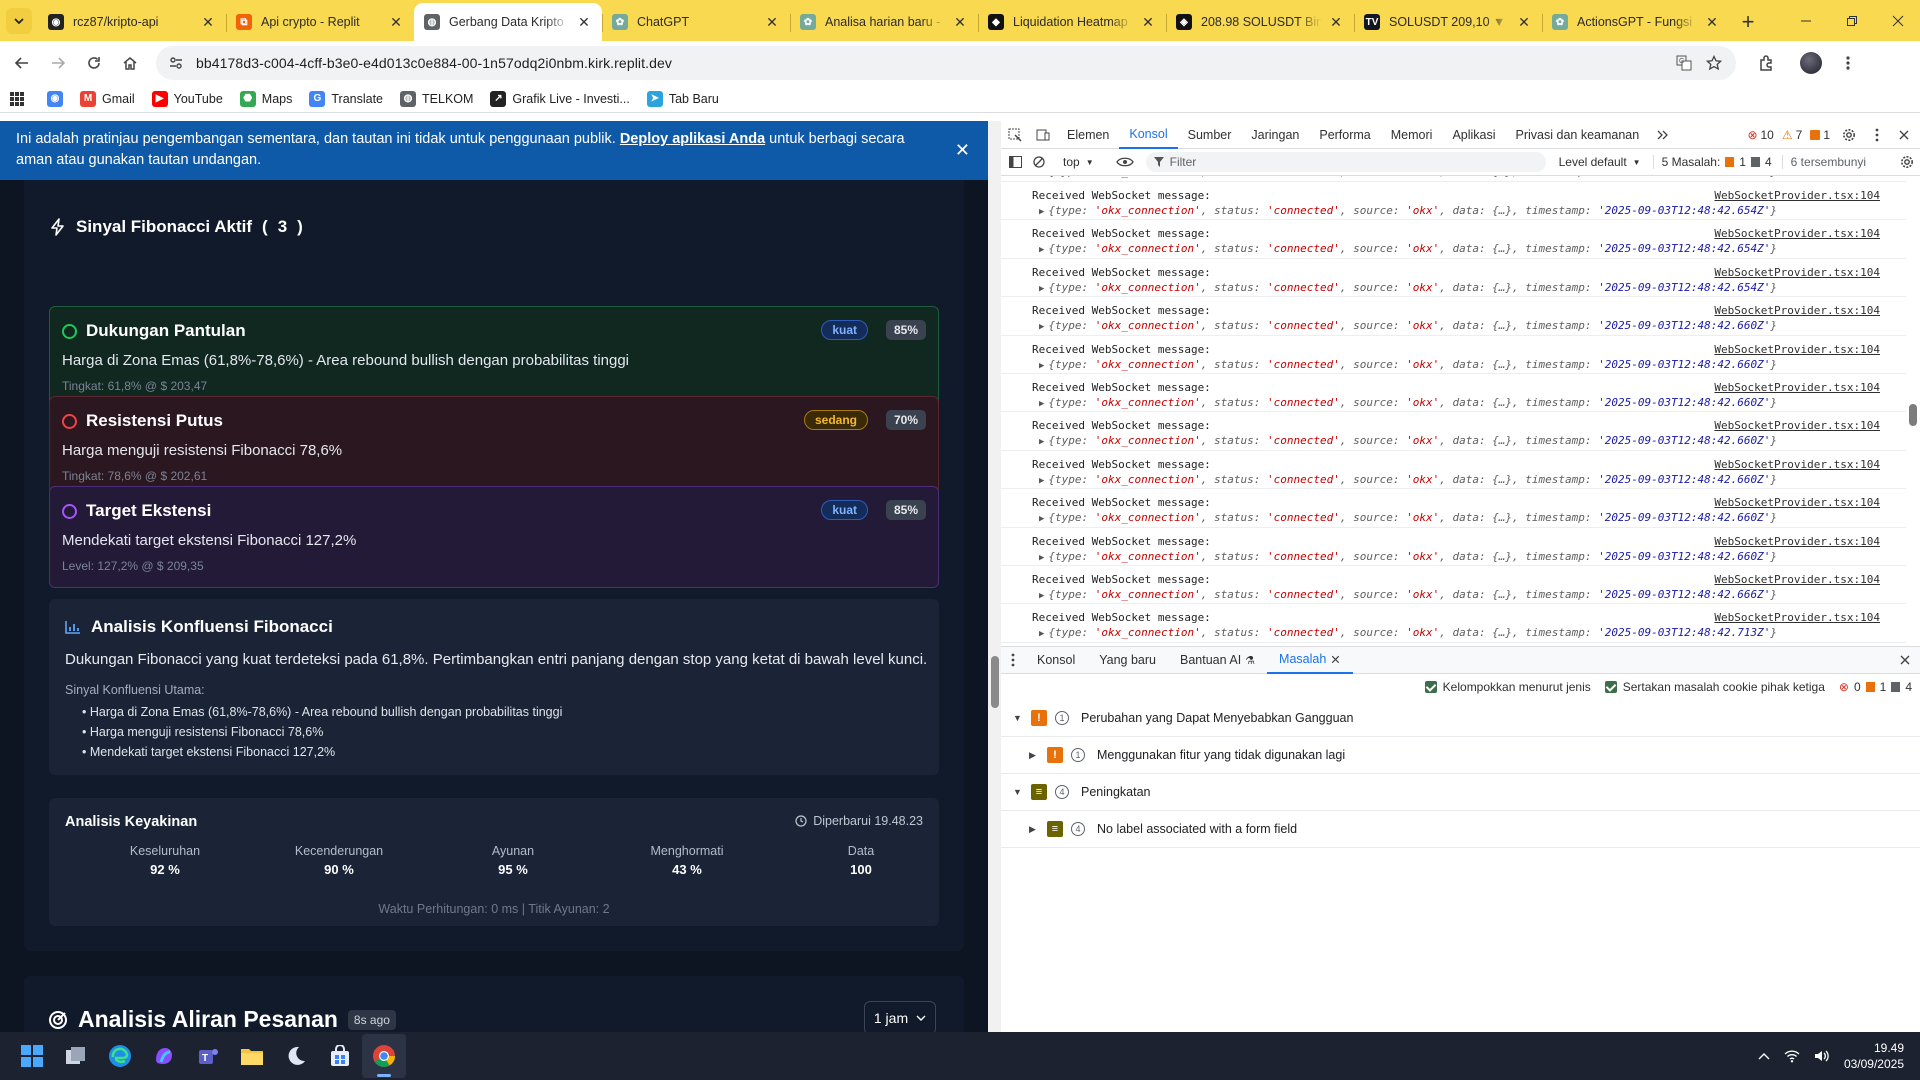  I want to click on console-scroll-thumb, so click(1913, 415).